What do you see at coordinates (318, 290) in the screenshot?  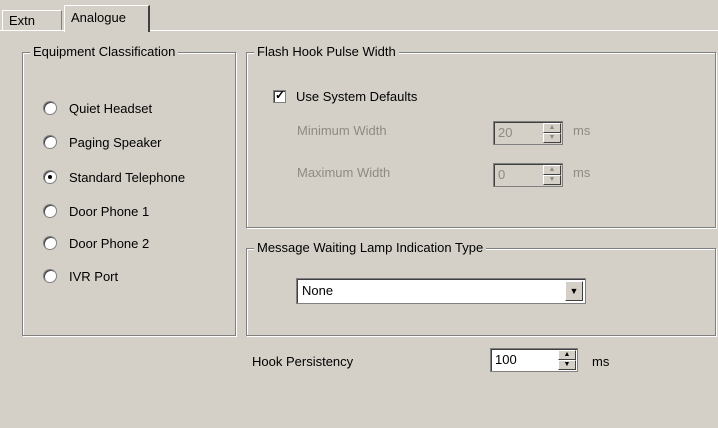 I see `message-waiting-selected-value: None` at bounding box center [318, 290].